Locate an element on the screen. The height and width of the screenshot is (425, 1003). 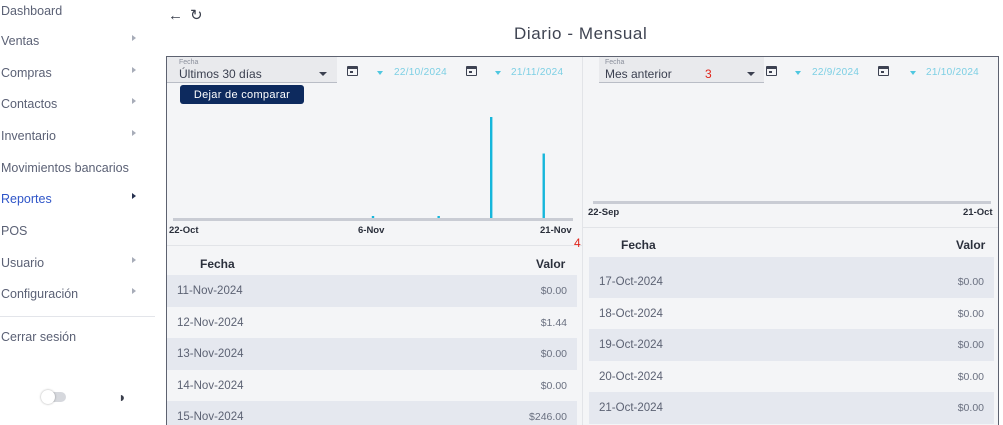
row-date: 15-Nov-2024 is located at coordinates (210, 417).